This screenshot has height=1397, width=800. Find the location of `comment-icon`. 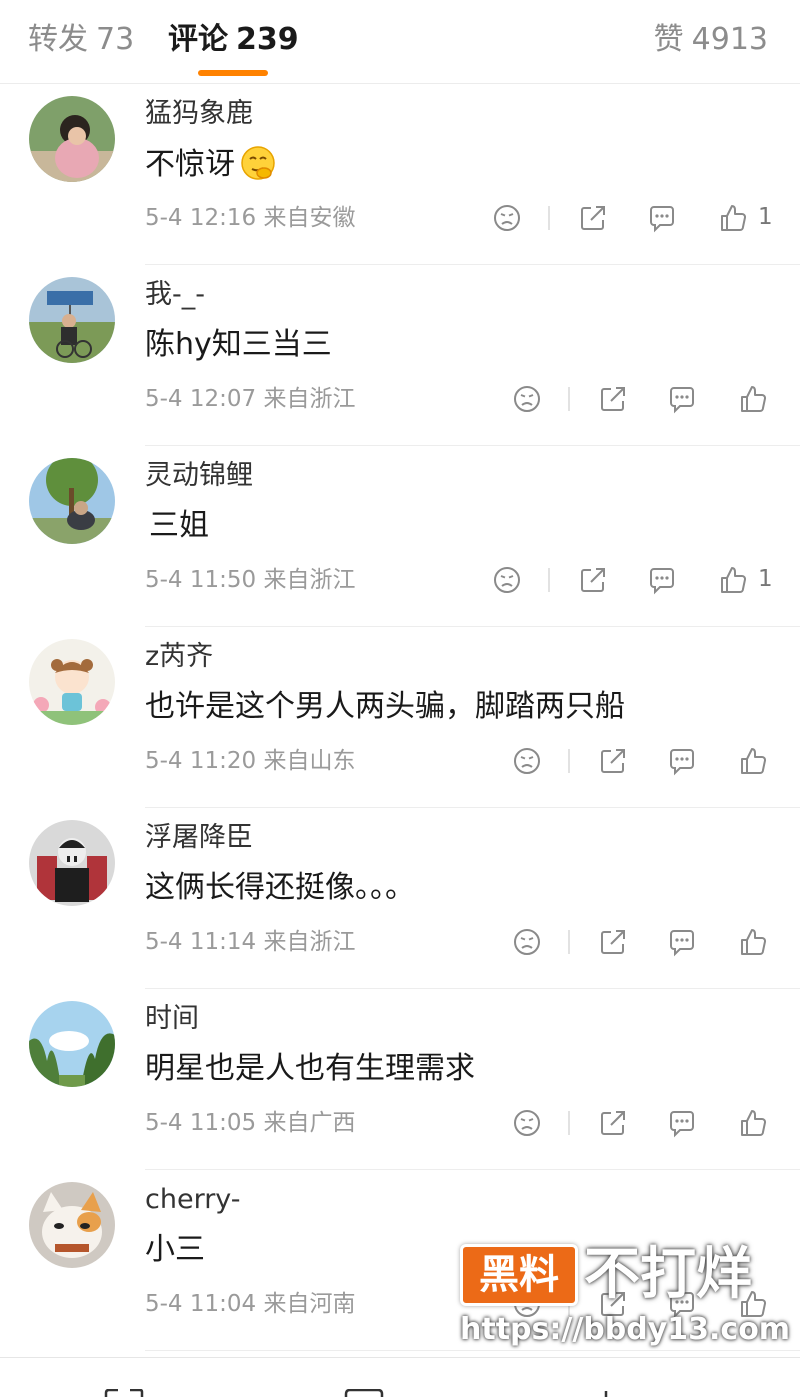

comment-icon is located at coordinates (364, 1391).